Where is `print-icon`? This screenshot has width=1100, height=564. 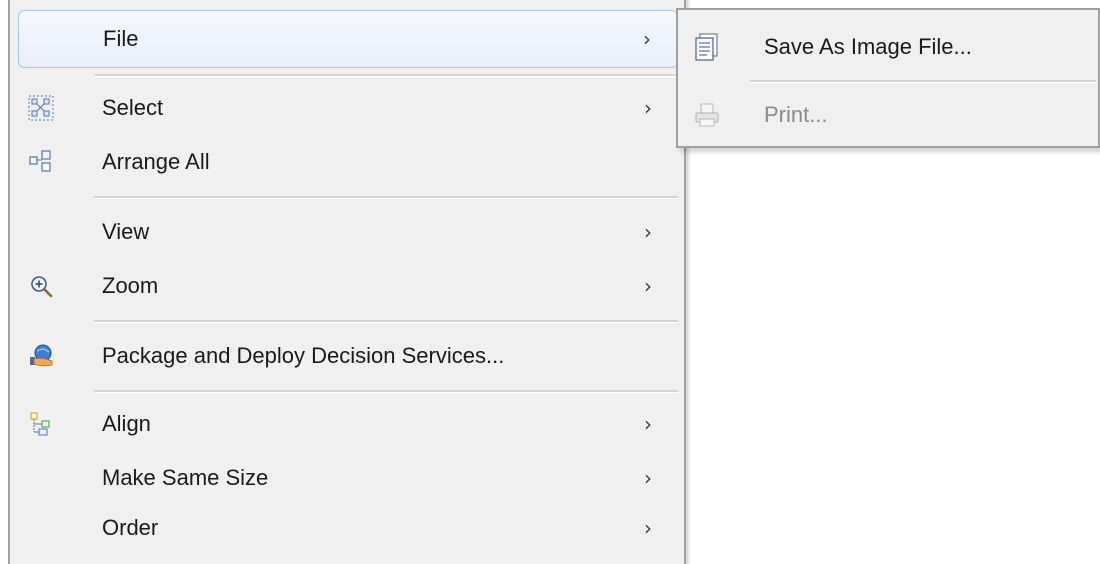 print-icon is located at coordinates (707, 115).